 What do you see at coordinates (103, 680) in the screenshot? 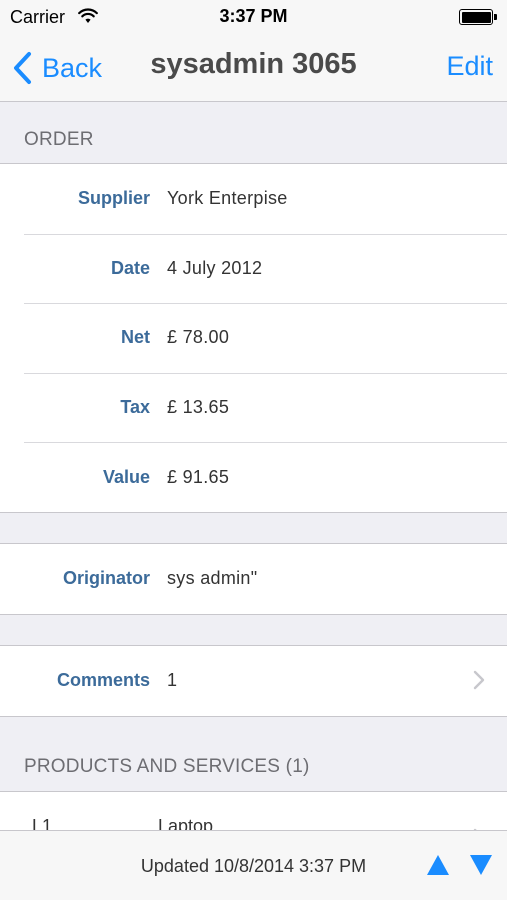
I see `row-label: Comments` at bounding box center [103, 680].